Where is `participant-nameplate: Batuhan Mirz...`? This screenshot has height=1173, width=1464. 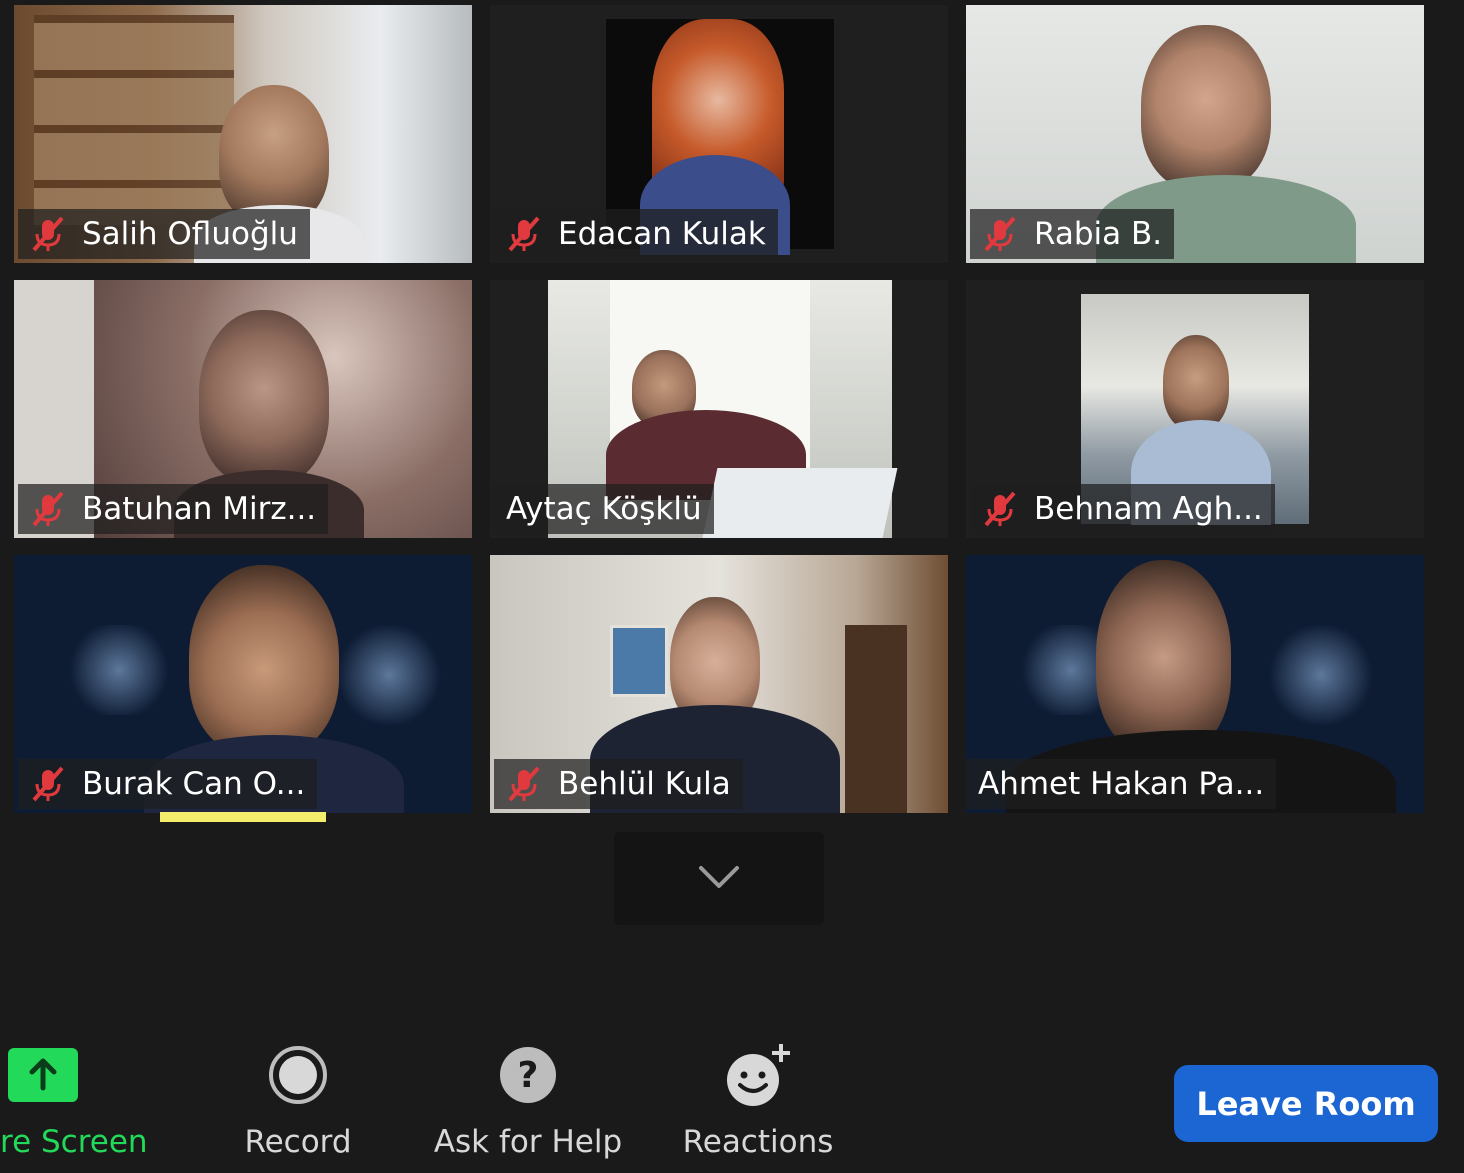 participant-nameplate: Batuhan Mirz... is located at coordinates (173, 509).